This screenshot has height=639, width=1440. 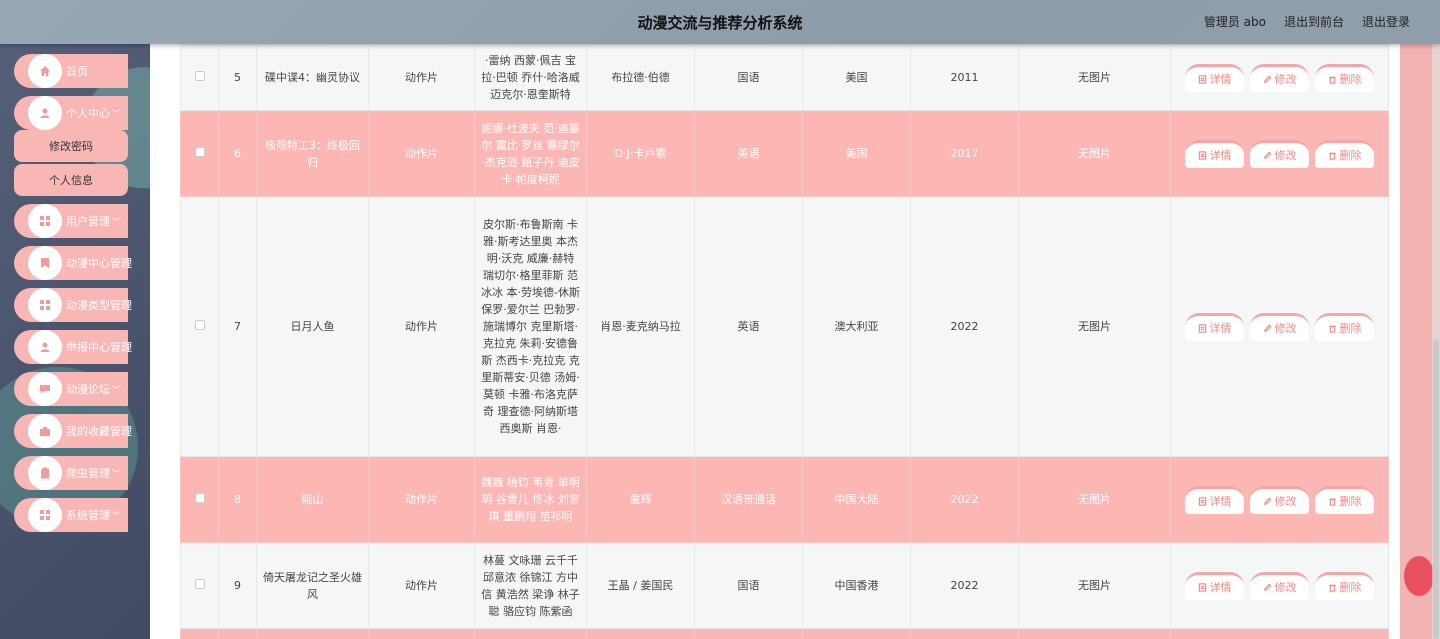 I want to click on cell-director: D·J·卡卢索, so click(x=640, y=153).